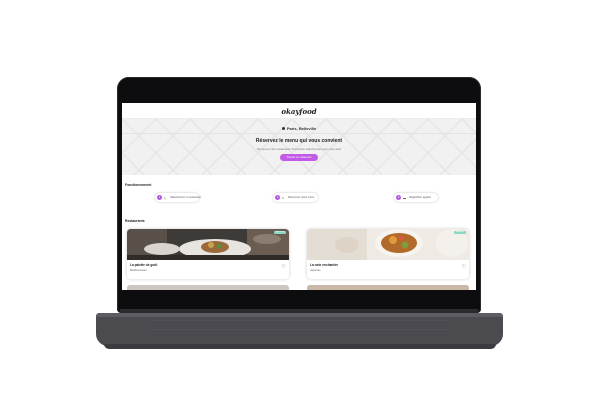 This screenshot has width=597, height=418. What do you see at coordinates (144, 265) in the screenshot?
I see `restaurant-name: La palette de goût` at bounding box center [144, 265].